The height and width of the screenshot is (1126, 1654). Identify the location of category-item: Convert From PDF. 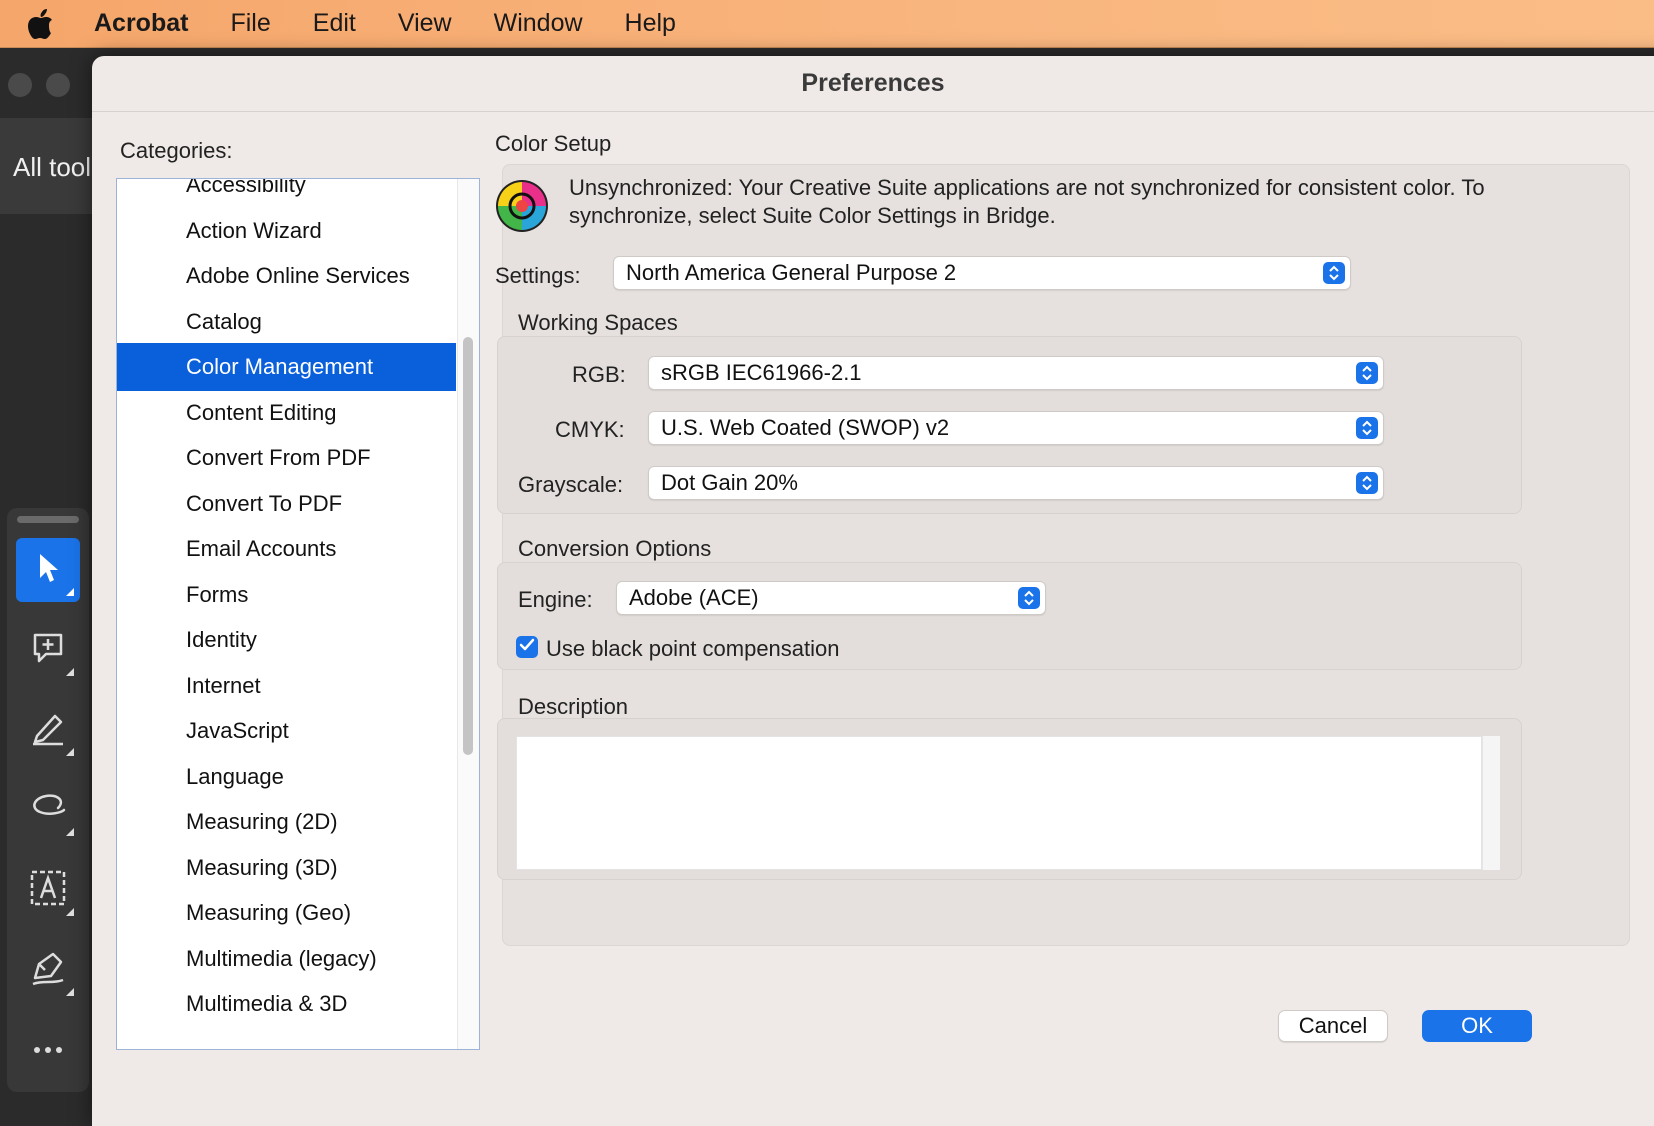
(286, 458).